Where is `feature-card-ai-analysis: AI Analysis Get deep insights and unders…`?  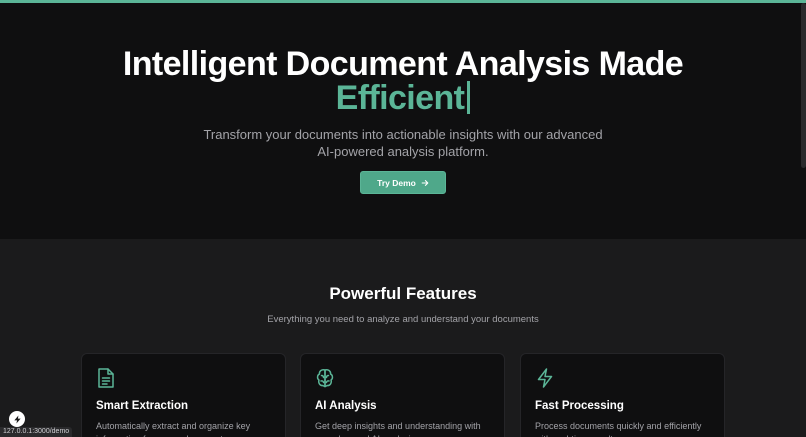
feature-card-ai-analysis: AI Analysis Get deep insights and unders… is located at coordinates (402, 395).